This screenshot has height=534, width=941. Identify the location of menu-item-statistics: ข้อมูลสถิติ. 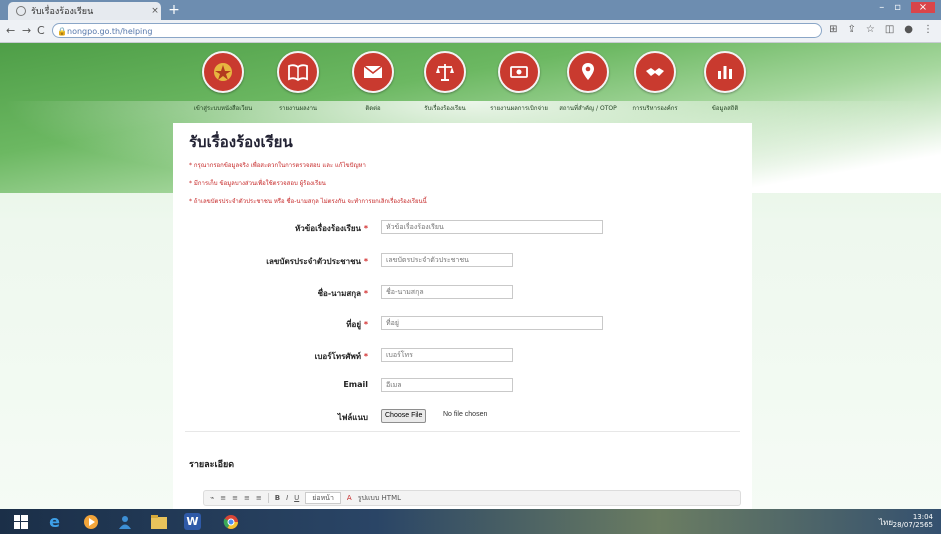
(725, 82).